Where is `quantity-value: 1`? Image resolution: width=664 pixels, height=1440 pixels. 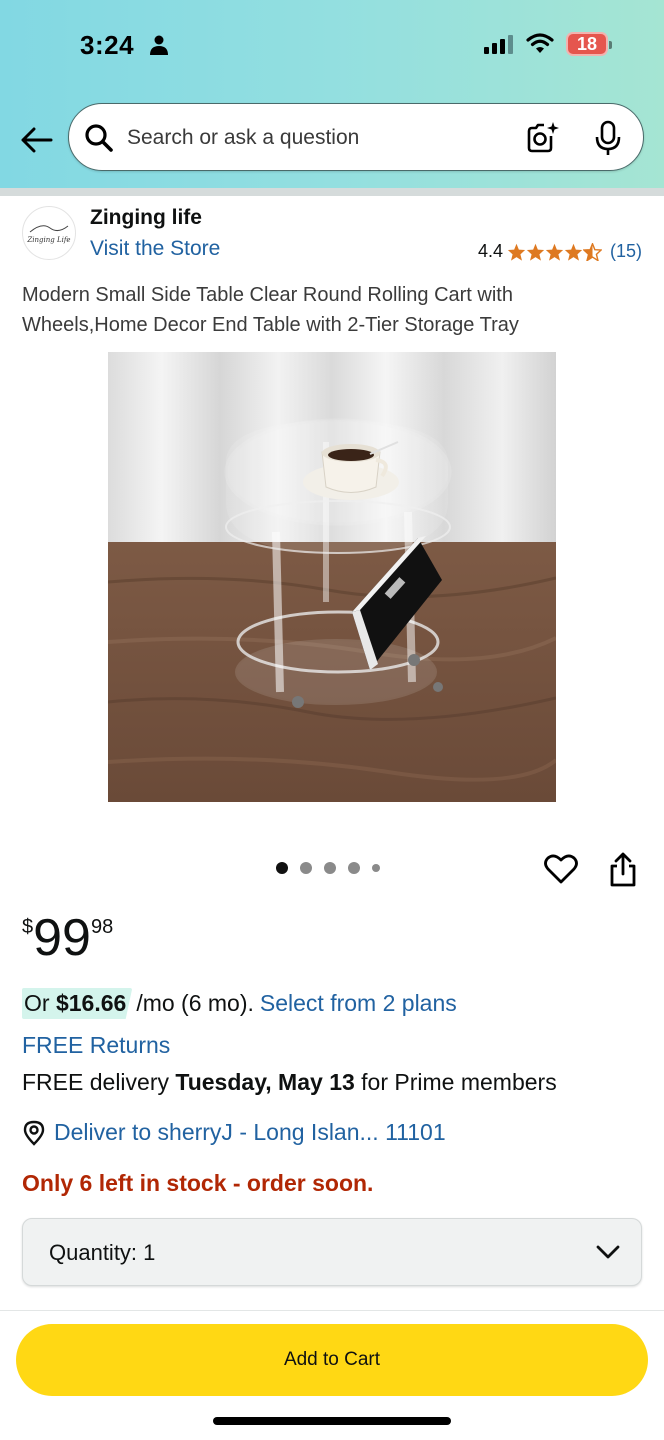 quantity-value: 1 is located at coordinates (149, 1252).